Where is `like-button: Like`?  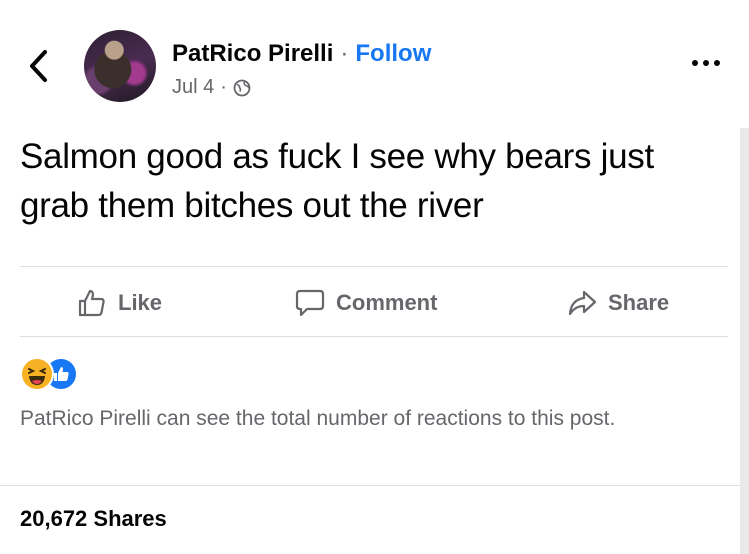
like-button: Like is located at coordinates (119, 303).